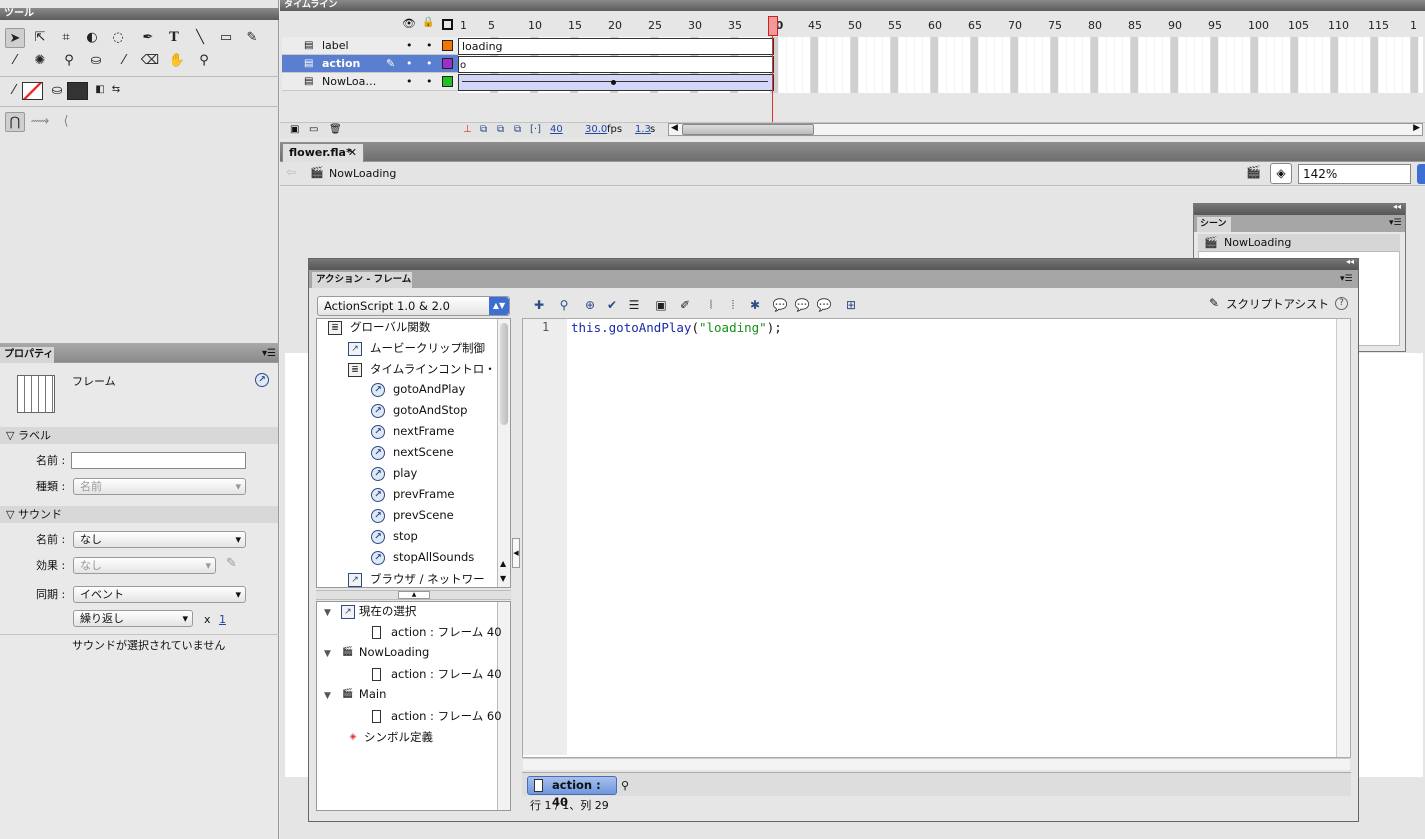  I want to click on repeat-count: 1, so click(222, 619).